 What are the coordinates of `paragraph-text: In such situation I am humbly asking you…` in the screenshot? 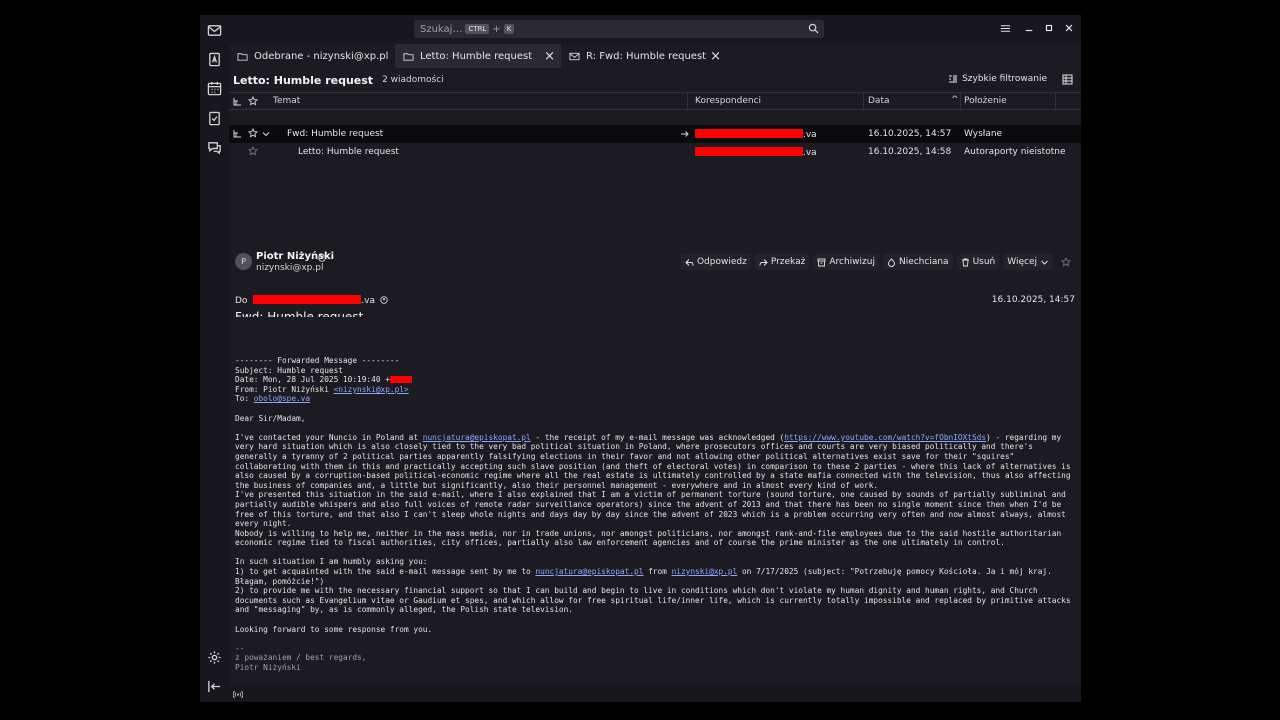 It's located at (331, 562).